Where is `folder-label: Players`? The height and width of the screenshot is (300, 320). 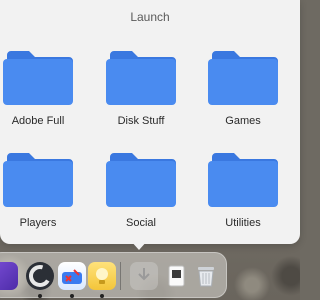
folder-label: Players is located at coordinates (38, 223).